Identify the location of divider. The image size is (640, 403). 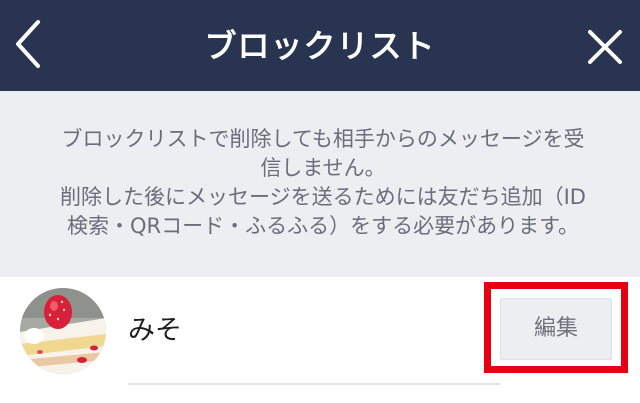
(314, 384).